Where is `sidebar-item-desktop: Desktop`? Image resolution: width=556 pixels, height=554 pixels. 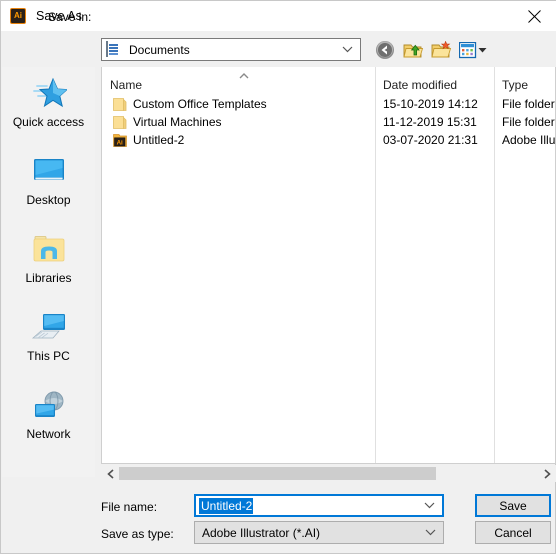 sidebar-item-desktop: Desktop is located at coordinates (48, 184).